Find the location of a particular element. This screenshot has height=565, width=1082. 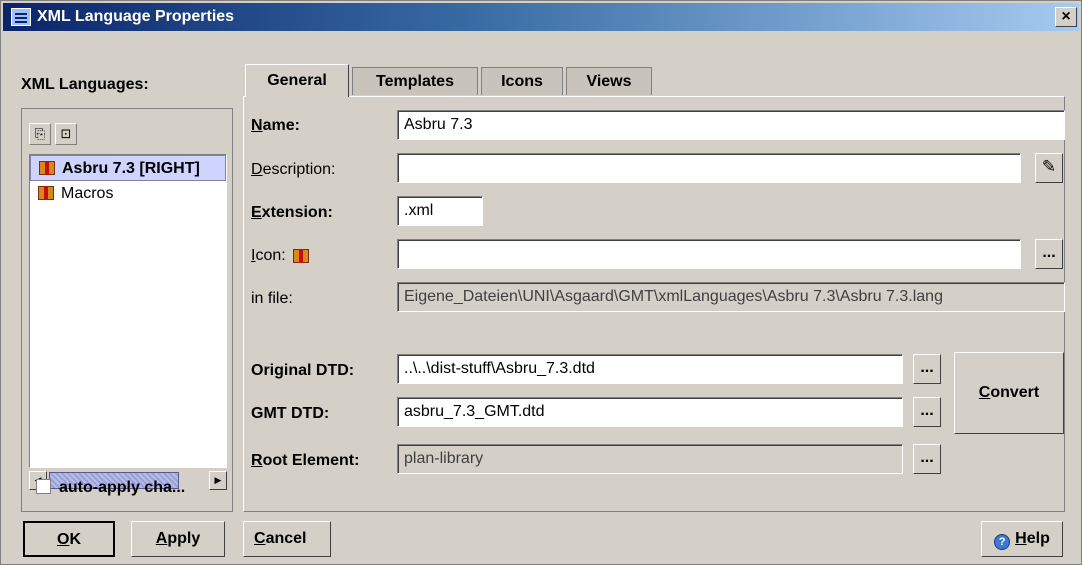

icon-field is located at coordinates (709, 254).